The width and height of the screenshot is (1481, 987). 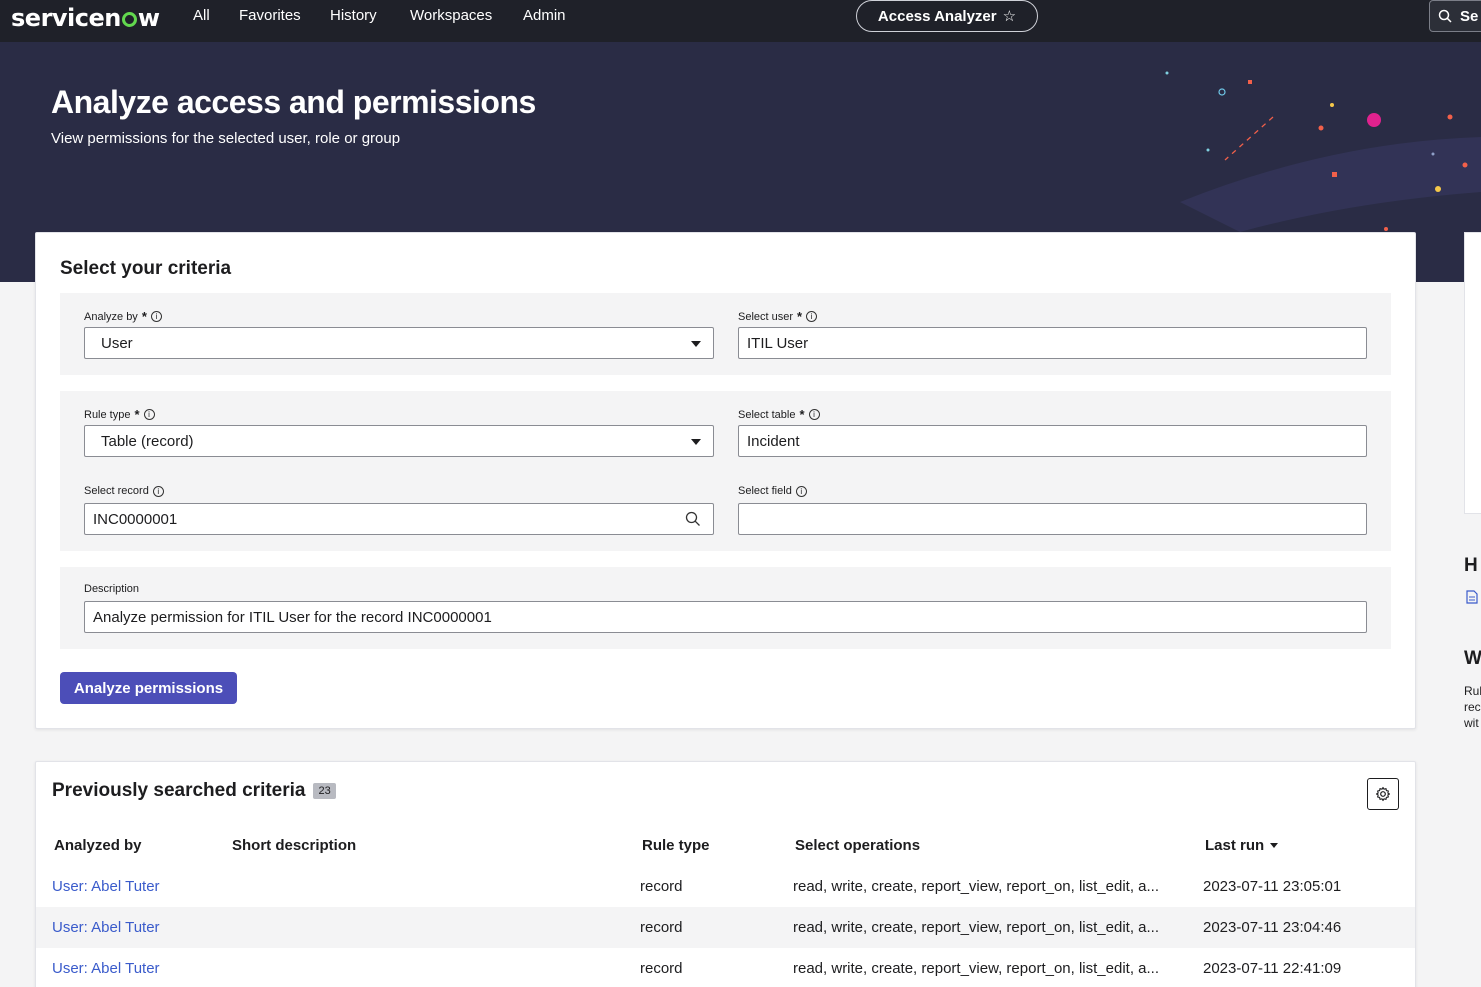 I want to click on last-run-cell: 2023-07-11 23:05:01, so click(x=1272, y=886).